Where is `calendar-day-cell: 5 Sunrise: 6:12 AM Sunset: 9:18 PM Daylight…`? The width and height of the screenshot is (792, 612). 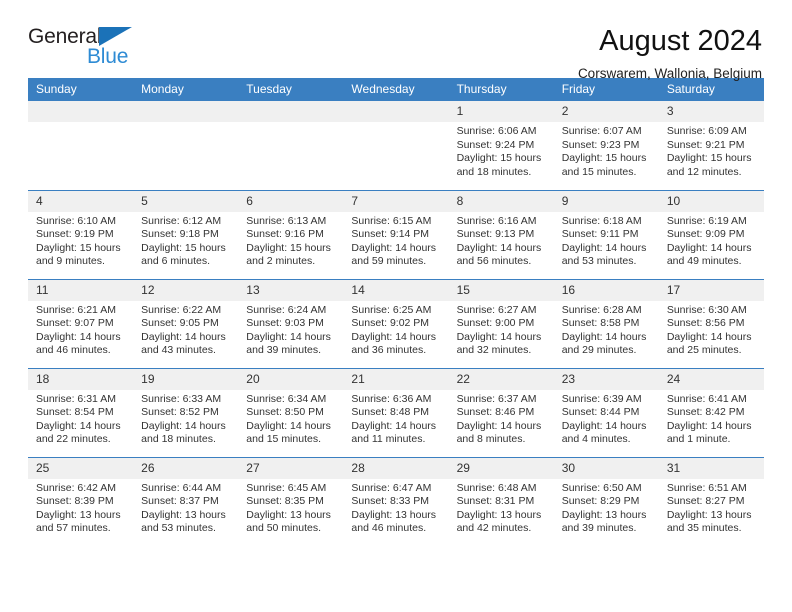 calendar-day-cell: 5 Sunrise: 6:12 AM Sunset: 9:18 PM Daylight… is located at coordinates (186, 234).